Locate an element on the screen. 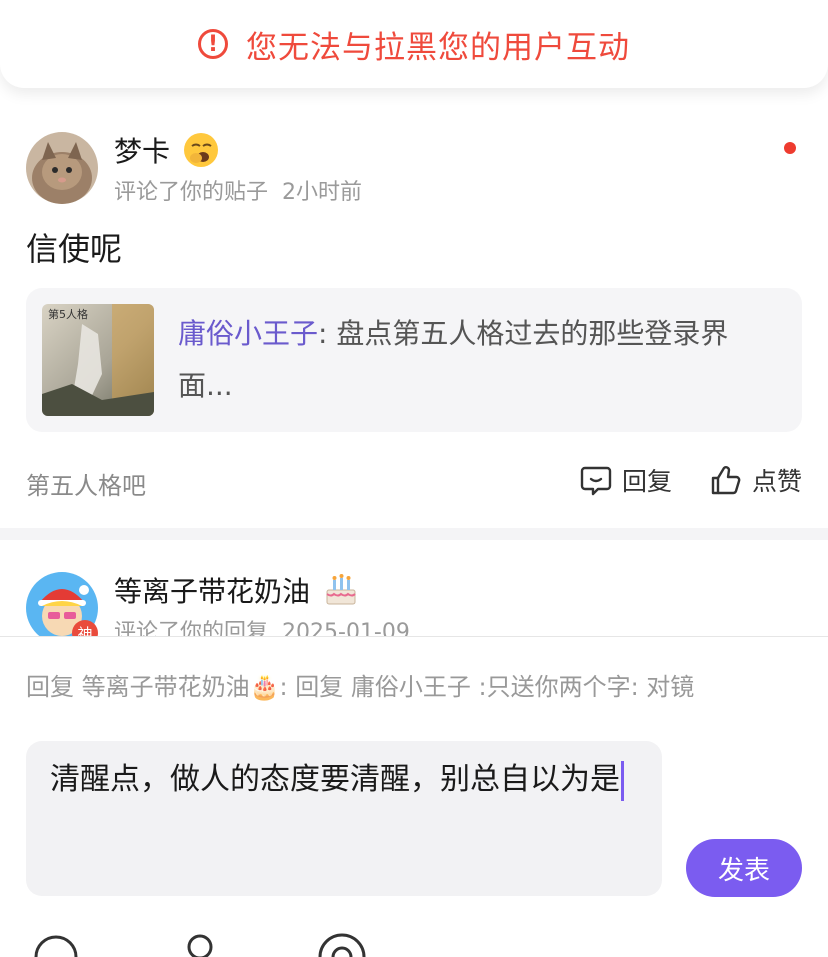  unread-dot is located at coordinates (790, 148).